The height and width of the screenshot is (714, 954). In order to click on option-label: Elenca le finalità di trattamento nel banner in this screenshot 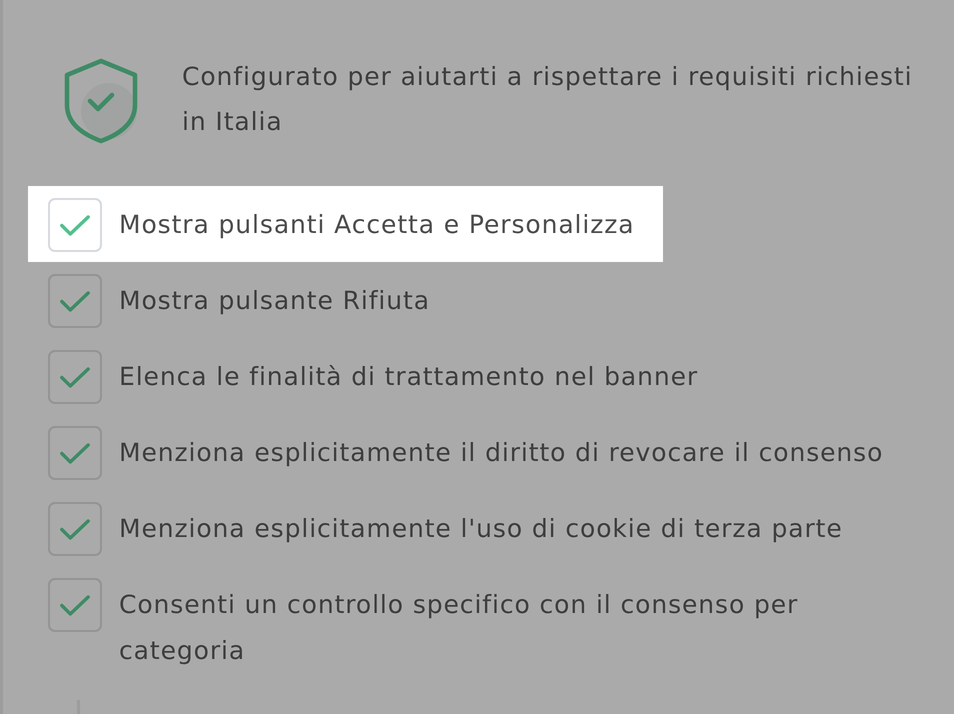, I will do `click(408, 377)`.